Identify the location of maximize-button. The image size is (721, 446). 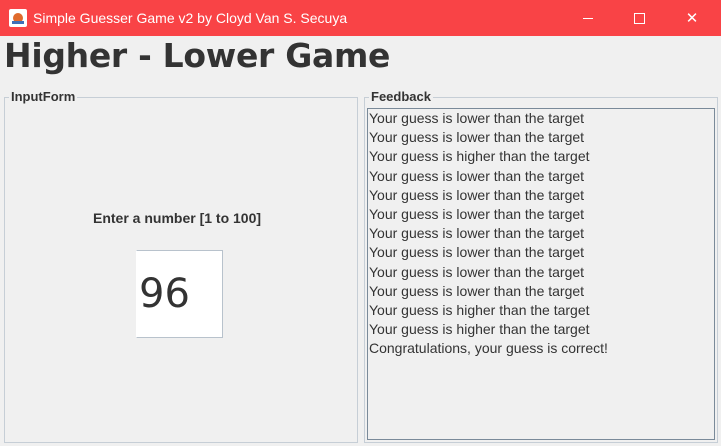
(639, 18).